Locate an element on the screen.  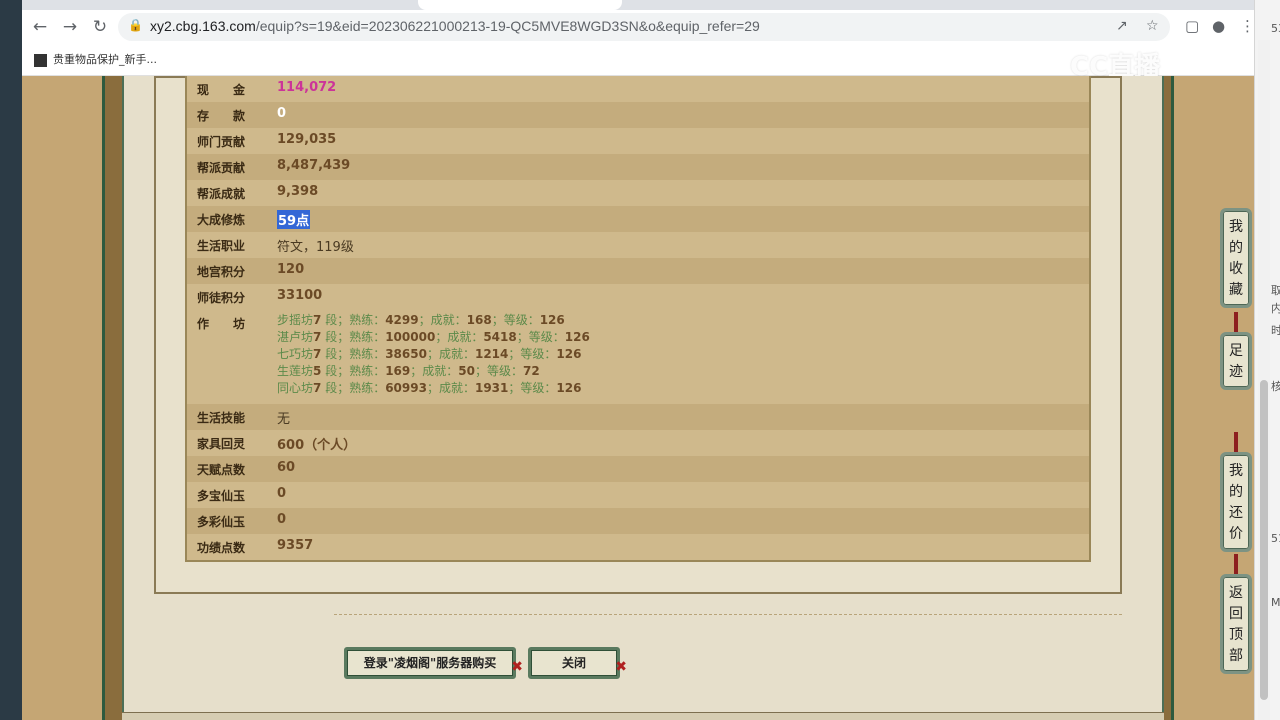
close-x-icon: ✖ is located at coordinates (621, 667).